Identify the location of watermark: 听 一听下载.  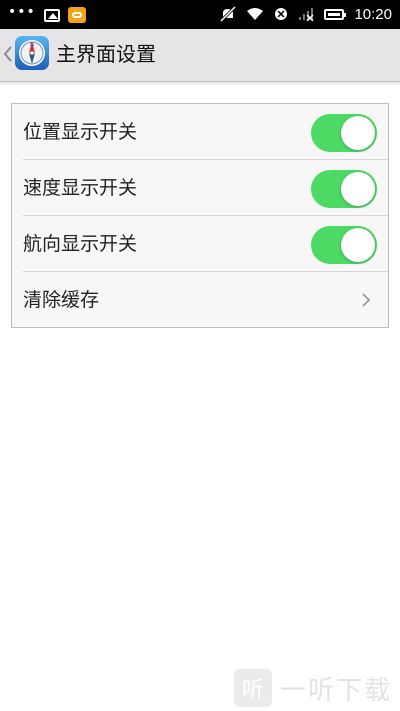
(312, 688).